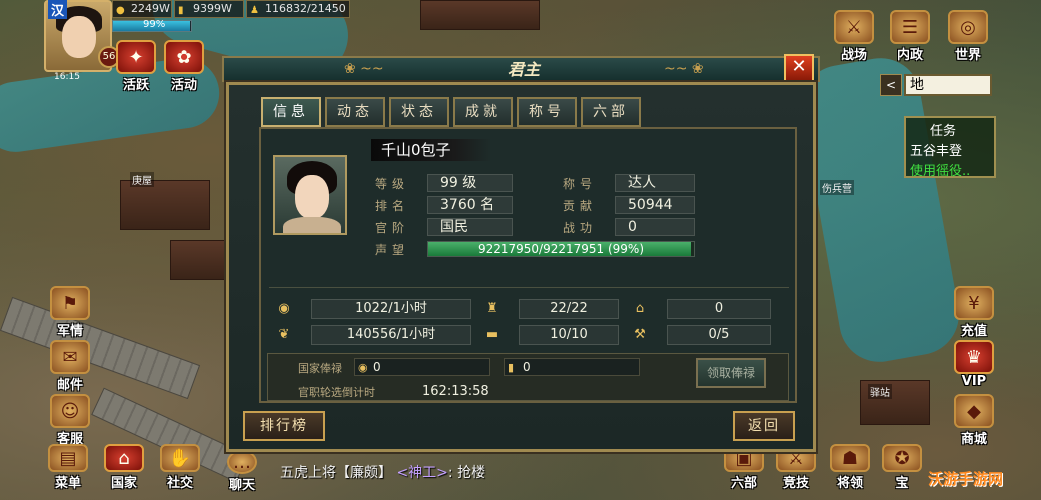  I want to click on level-value: 99 级, so click(470, 183).